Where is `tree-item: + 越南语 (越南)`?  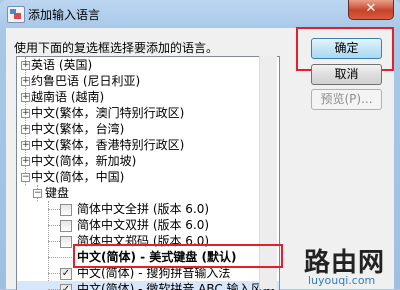 tree-item: + 越南语 (越南) is located at coordinates (148, 97).